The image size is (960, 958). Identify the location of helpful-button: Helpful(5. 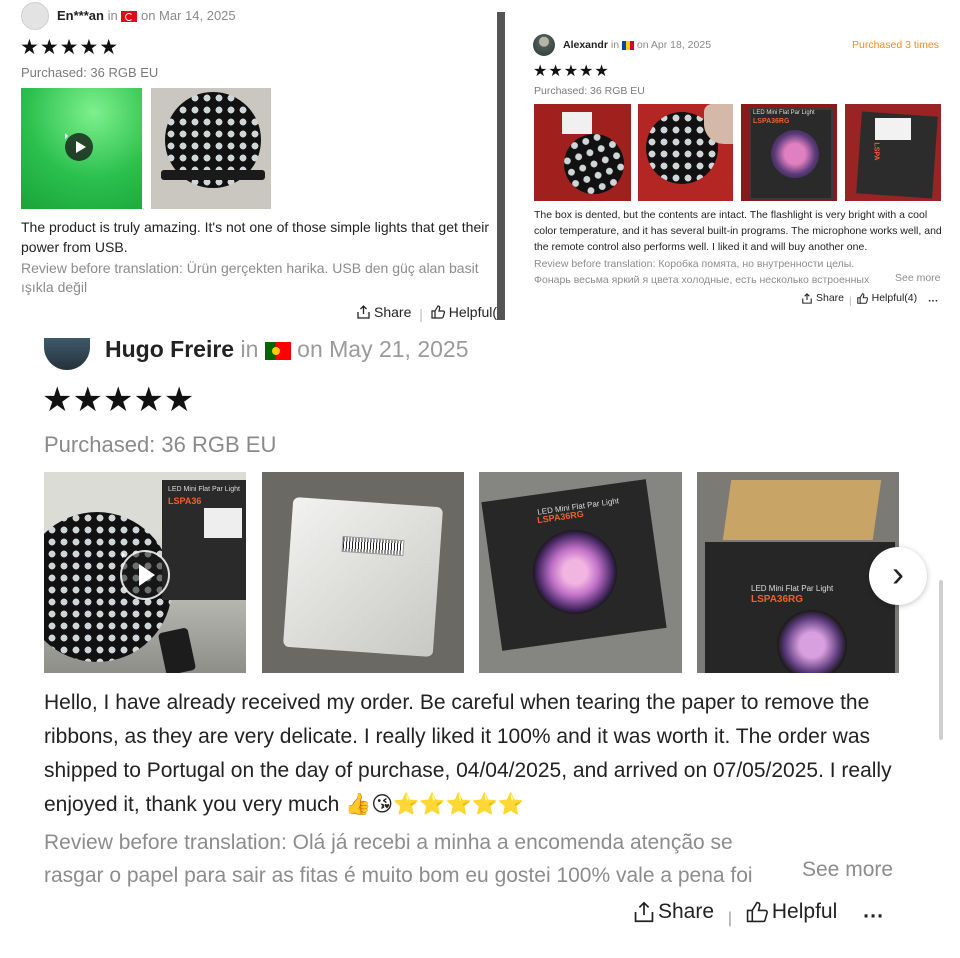
(468, 312).